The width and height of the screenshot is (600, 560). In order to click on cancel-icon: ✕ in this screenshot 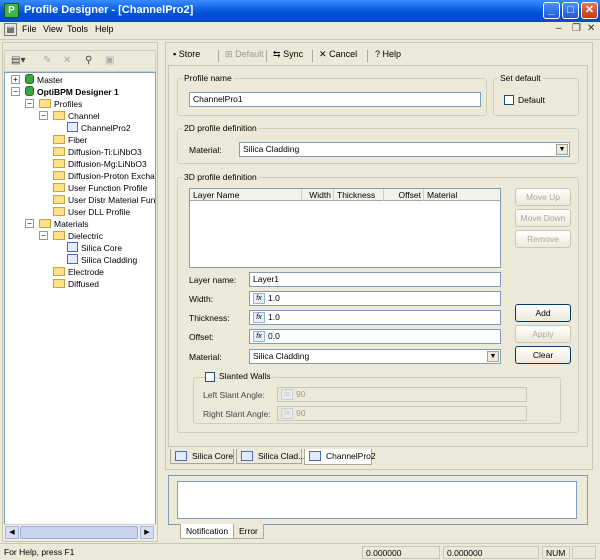, I will do `click(323, 54)`.